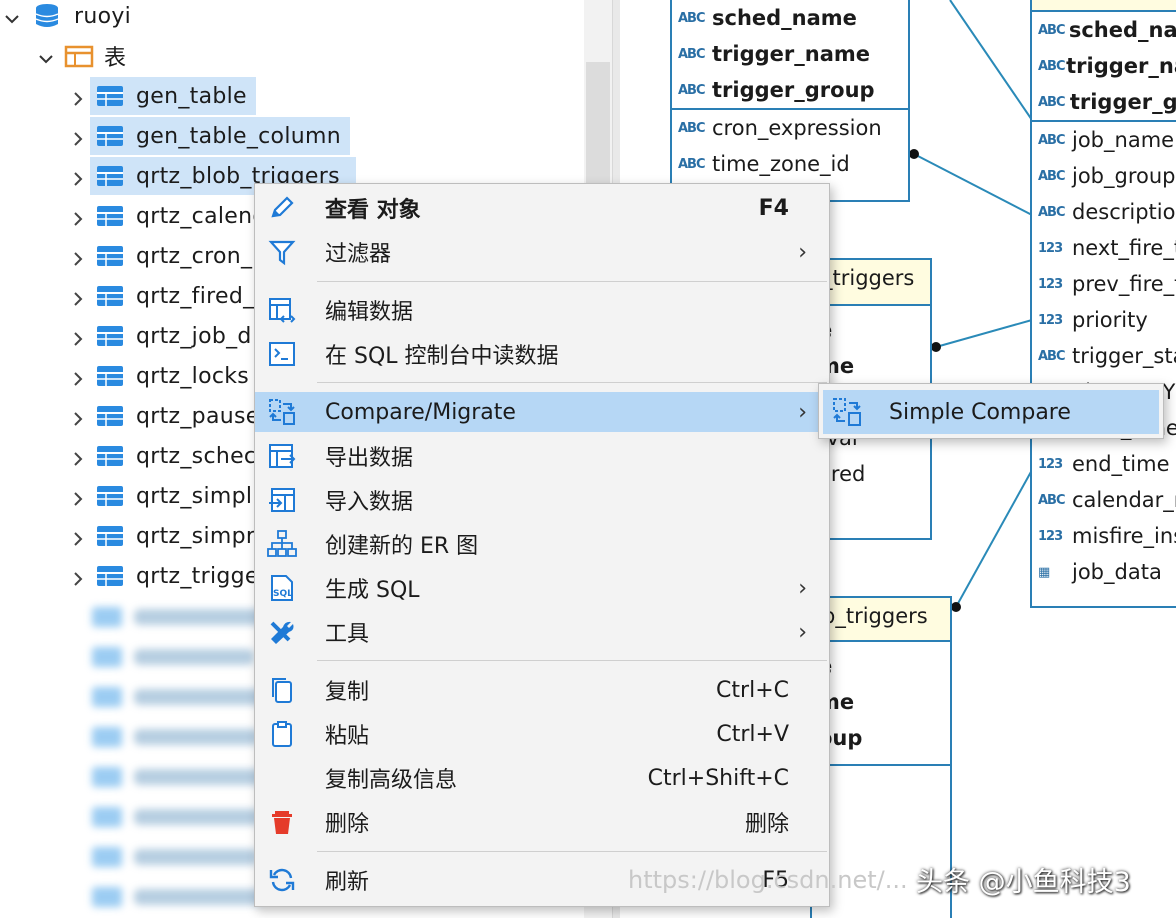 The height and width of the screenshot is (918, 1176). Describe the element at coordinates (797, 128) in the screenshot. I see `er-column-name: cron_expression` at that location.